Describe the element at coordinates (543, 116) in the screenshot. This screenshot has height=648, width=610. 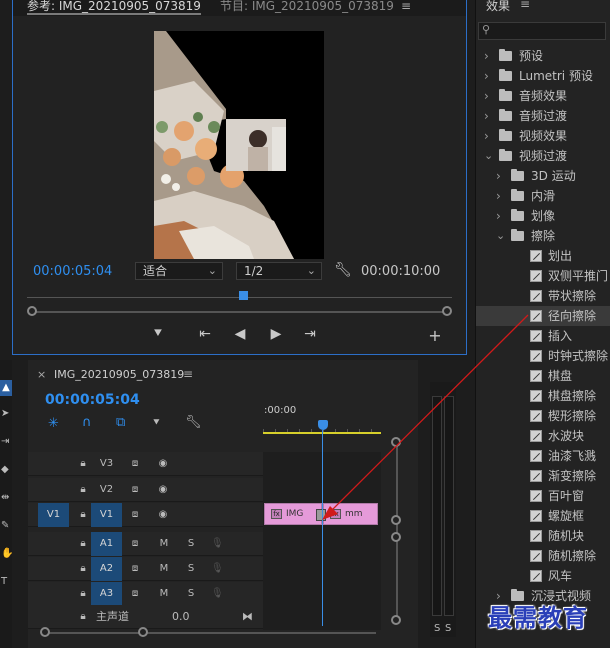
I see `effects-item-3: › 音频过渡` at that location.